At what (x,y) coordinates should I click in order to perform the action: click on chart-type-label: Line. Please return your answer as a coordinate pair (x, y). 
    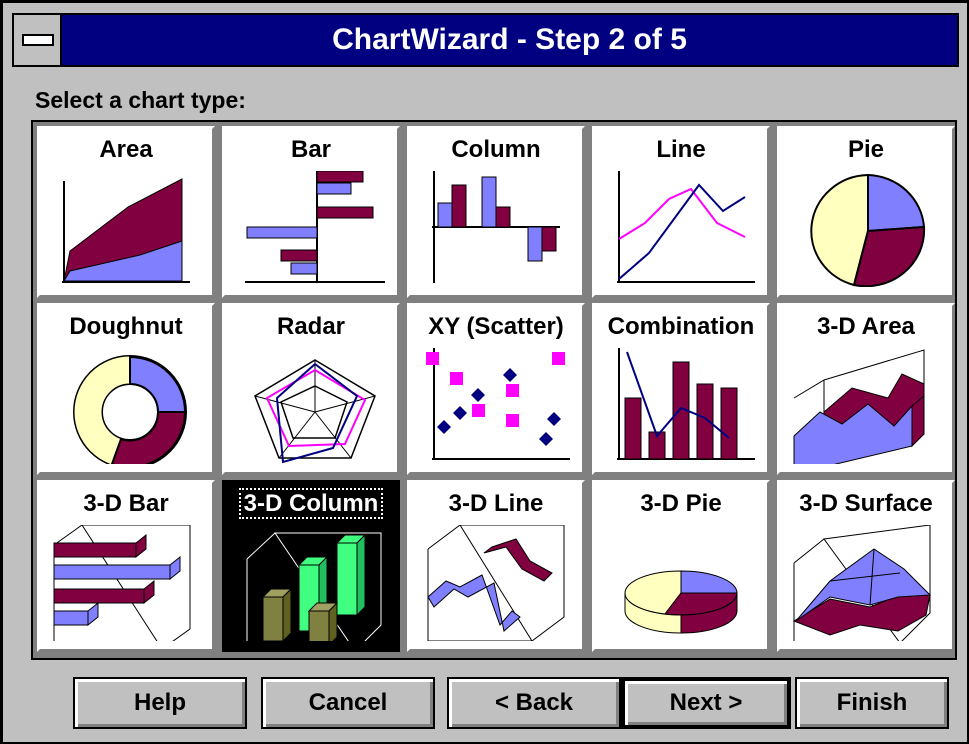
    Looking at the image, I should click on (681, 149).